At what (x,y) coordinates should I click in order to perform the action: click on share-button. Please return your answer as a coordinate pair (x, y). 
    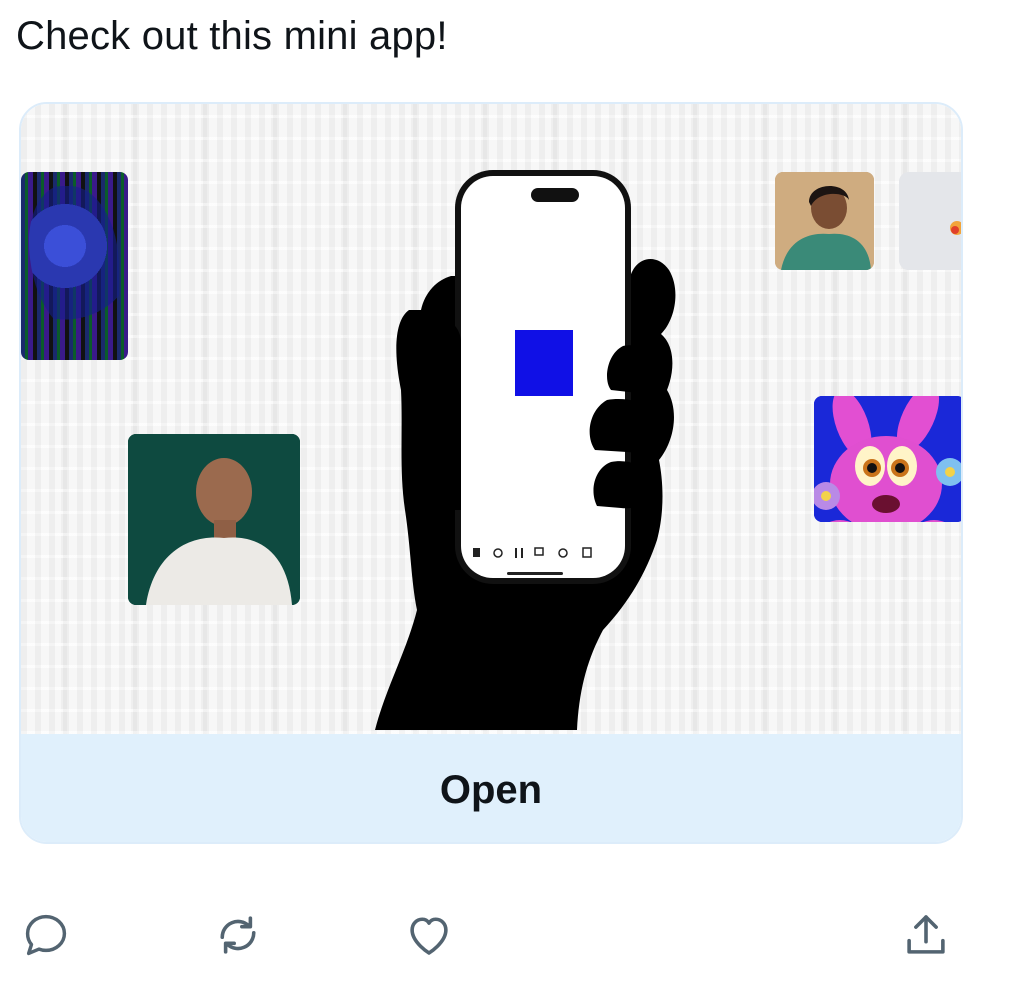
    Looking at the image, I should click on (926, 935).